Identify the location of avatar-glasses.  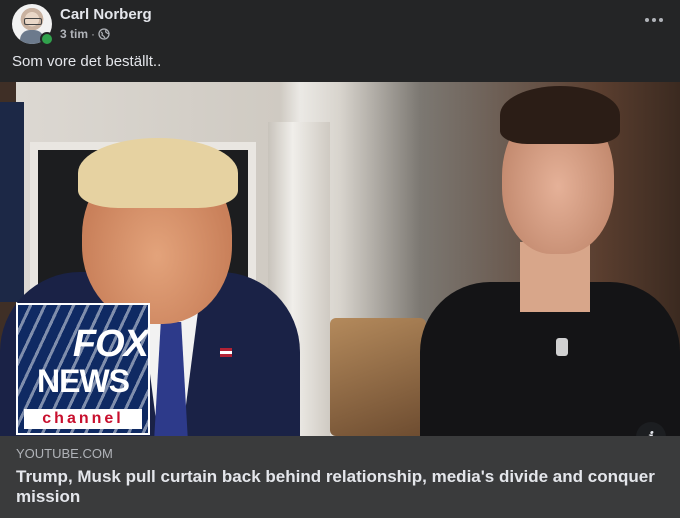
(33, 21).